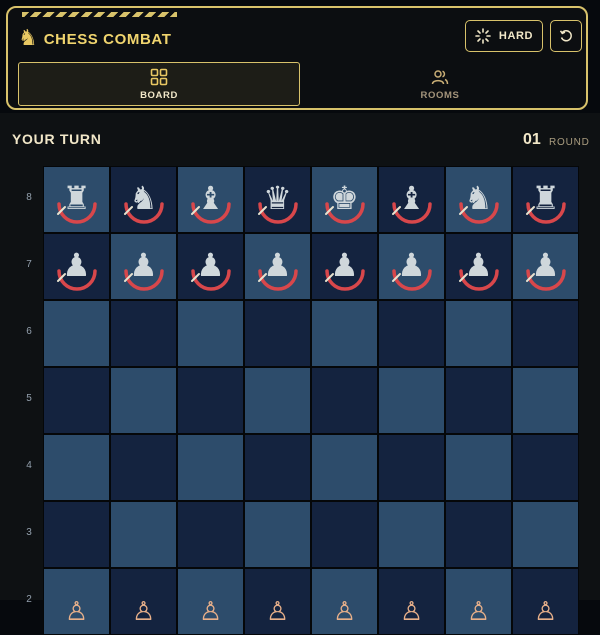 The height and width of the screenshot is (635, 600). I want to click on square-a2: ♙, so click(76, 601).